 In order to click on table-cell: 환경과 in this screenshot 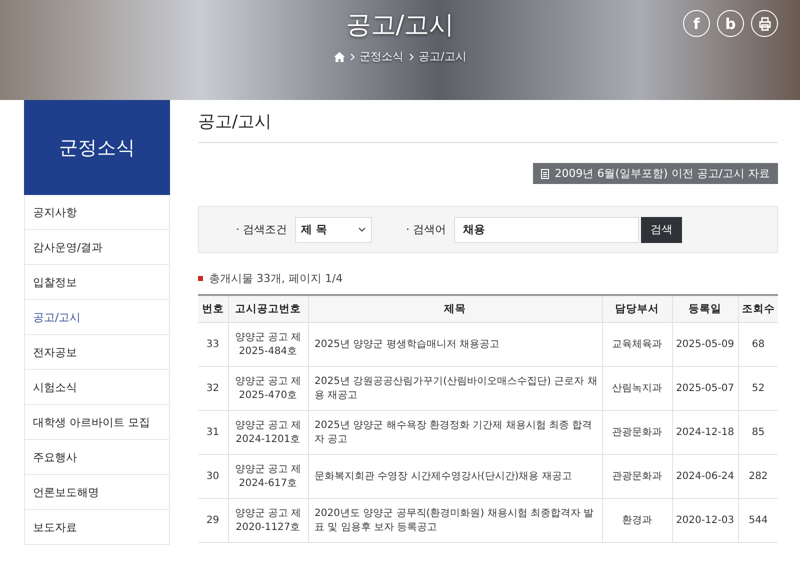, I will do `click(637, 520)`.